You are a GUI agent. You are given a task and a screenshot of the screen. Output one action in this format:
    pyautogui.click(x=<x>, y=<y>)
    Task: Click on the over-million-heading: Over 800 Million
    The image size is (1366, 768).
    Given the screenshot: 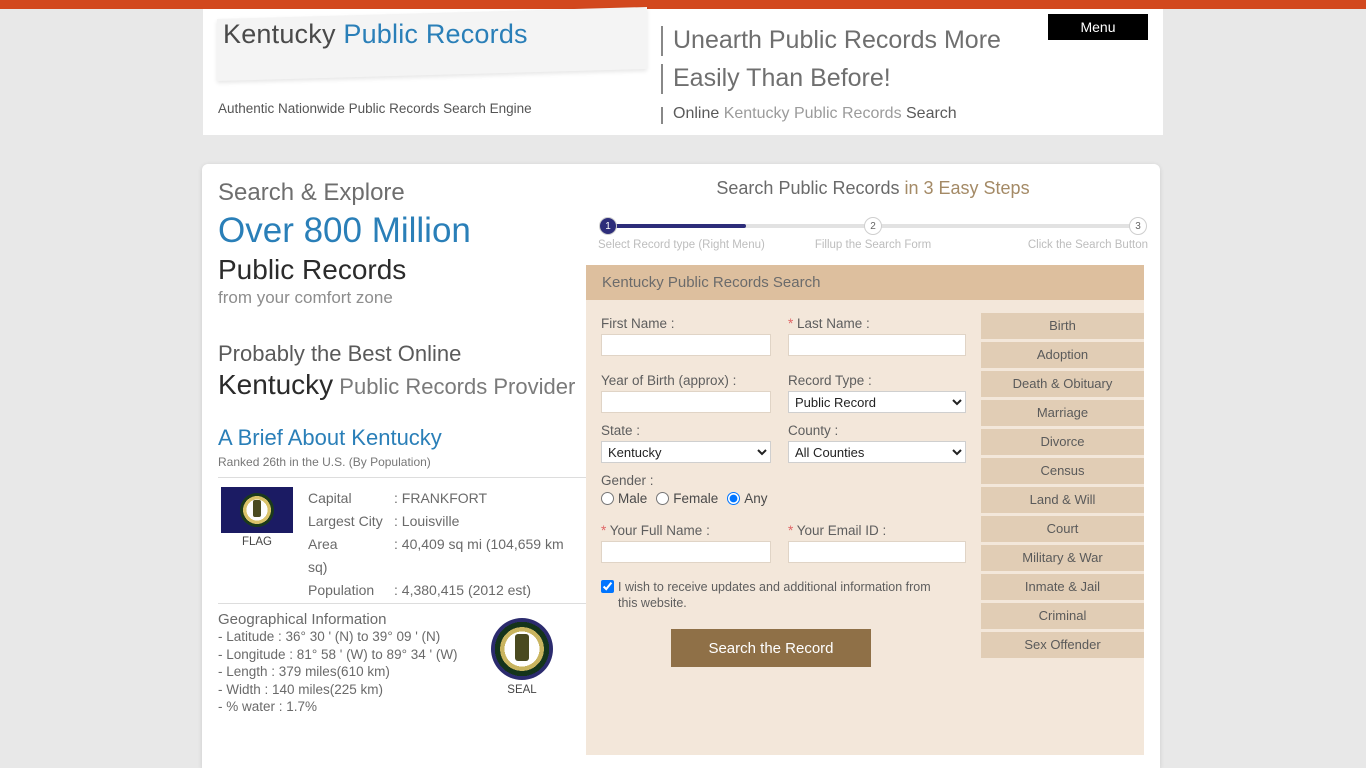 What is the action you would take?
    pyautogui.click(x=344, y=230)
    